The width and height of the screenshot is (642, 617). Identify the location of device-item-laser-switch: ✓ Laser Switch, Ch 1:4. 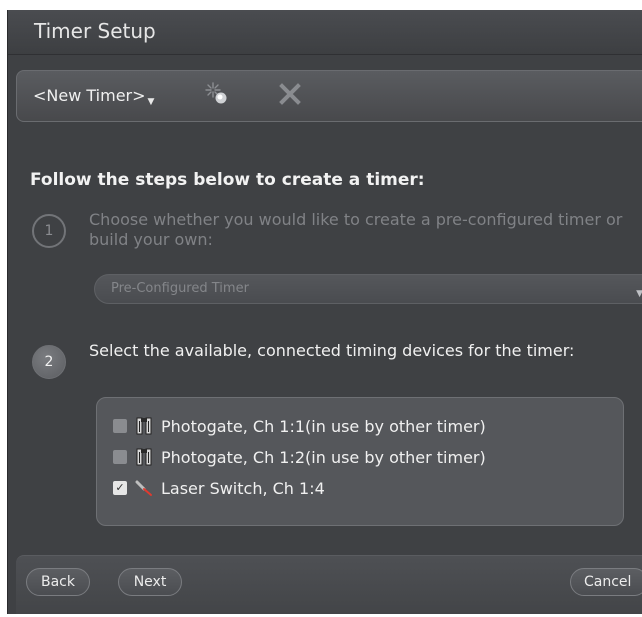
(219, 488).